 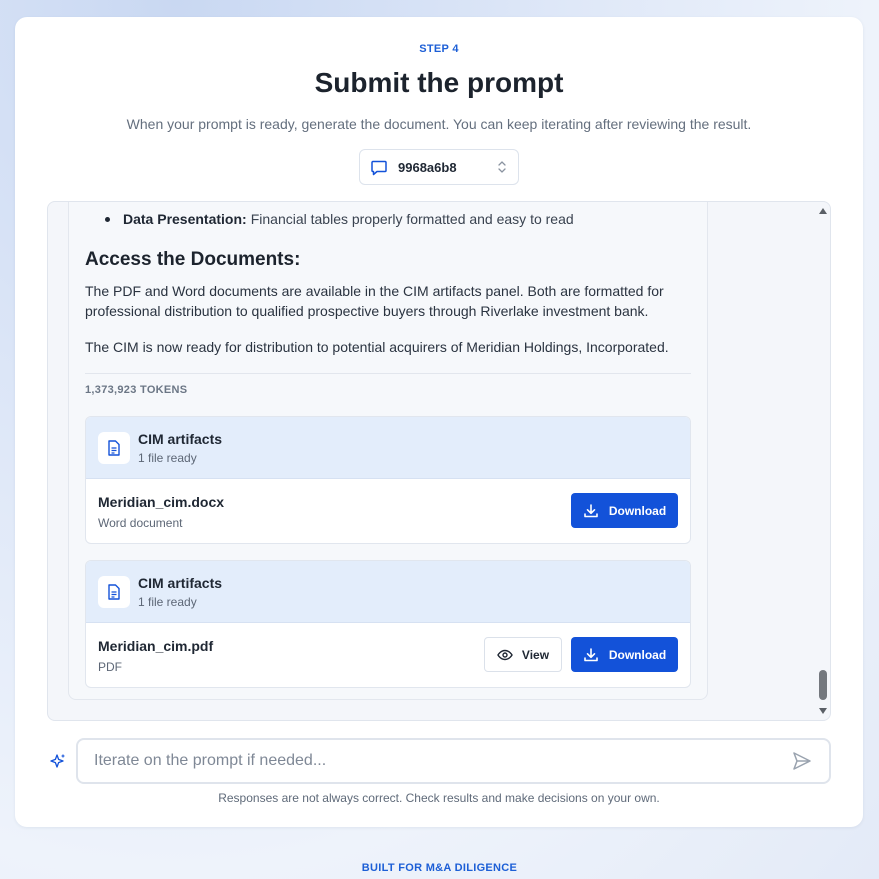 I want to click on chevron-updown-icon, so click(x=502, y=167).